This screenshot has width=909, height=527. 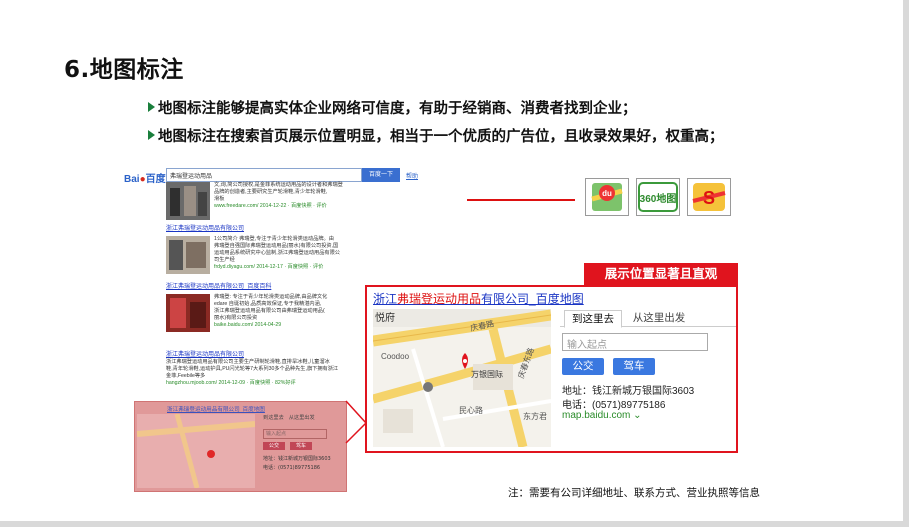 I want to click on direction-tabs: 到这里去 从这里出发, so click(x=648, y=317).